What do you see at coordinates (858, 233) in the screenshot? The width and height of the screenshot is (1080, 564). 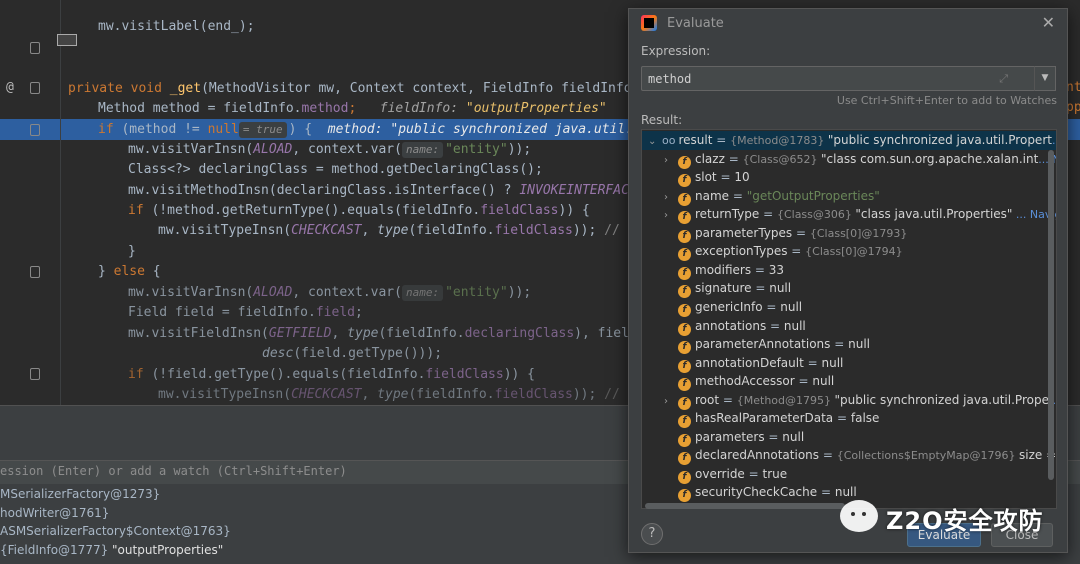 I see `value-type: {Class[0]@1793}` at bounding box center [858, 233].